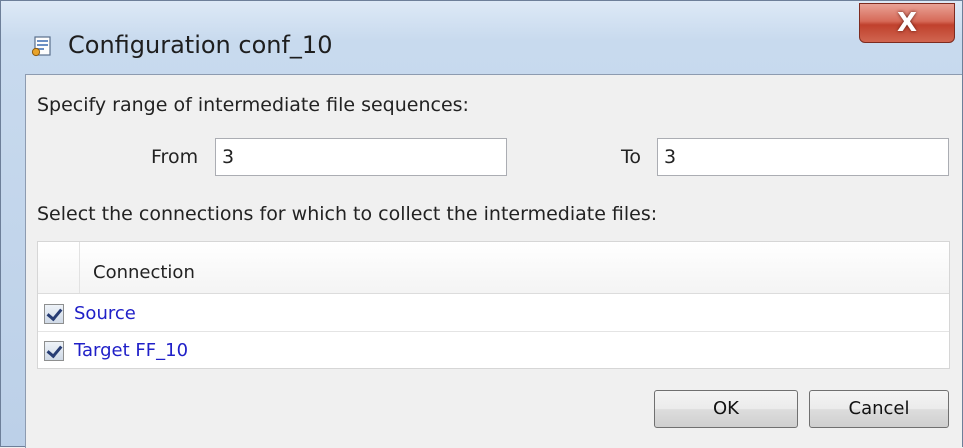 The height and width of the screenshot is (448, 963). What do you see at coordinates (105, 313) in the screenshot?
I see `connection-name: Source` at bounding box center [105, 313].